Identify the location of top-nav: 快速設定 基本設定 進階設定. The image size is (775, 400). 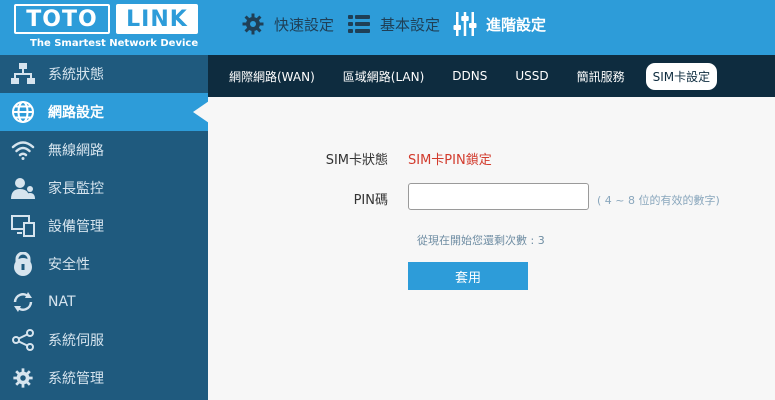
(399, 24).